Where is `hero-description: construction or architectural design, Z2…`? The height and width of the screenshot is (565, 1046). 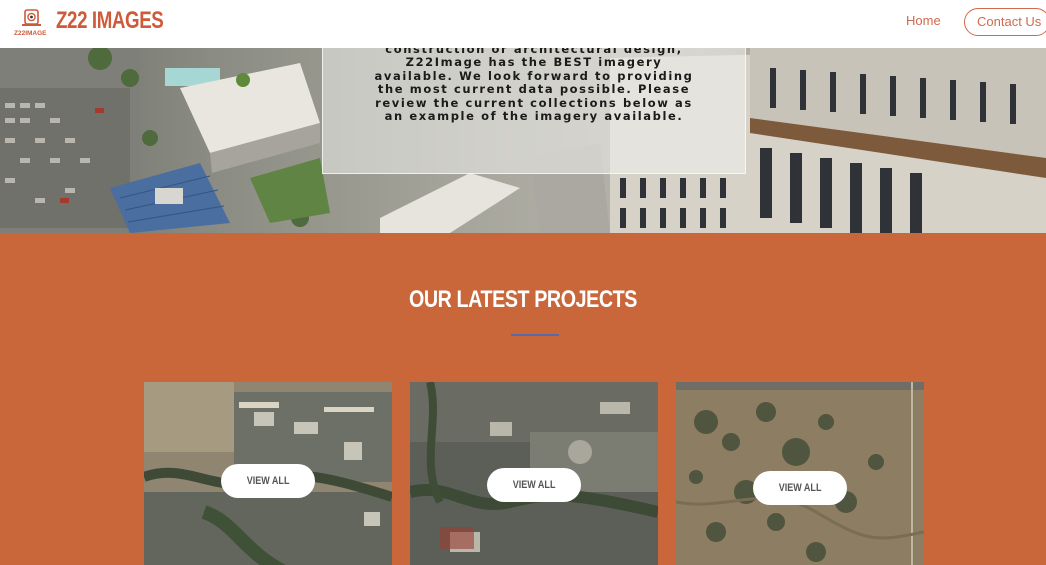 hero-description: construction or architectural design, Z2… is located at coordinates (534, 85).